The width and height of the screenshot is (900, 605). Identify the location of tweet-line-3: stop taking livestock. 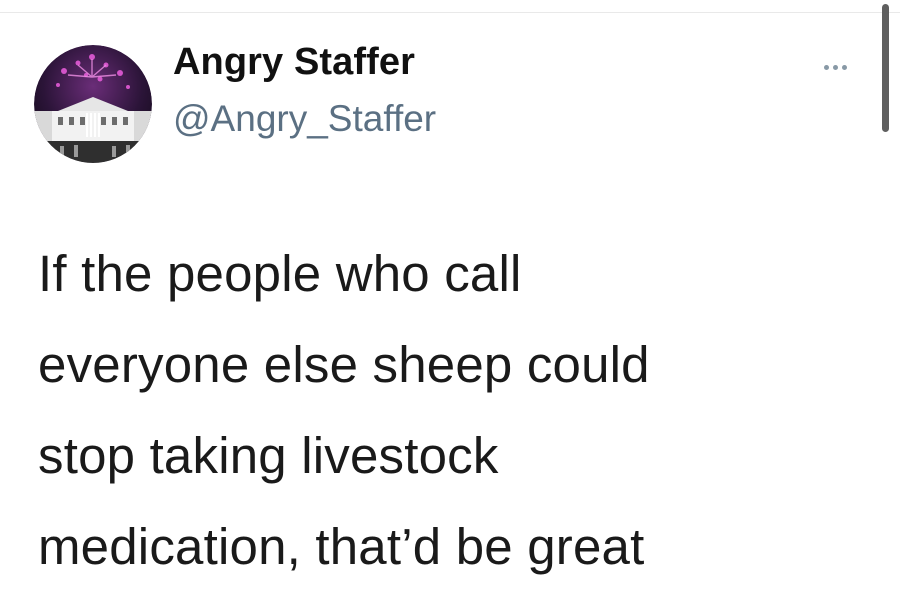
(268, 455).